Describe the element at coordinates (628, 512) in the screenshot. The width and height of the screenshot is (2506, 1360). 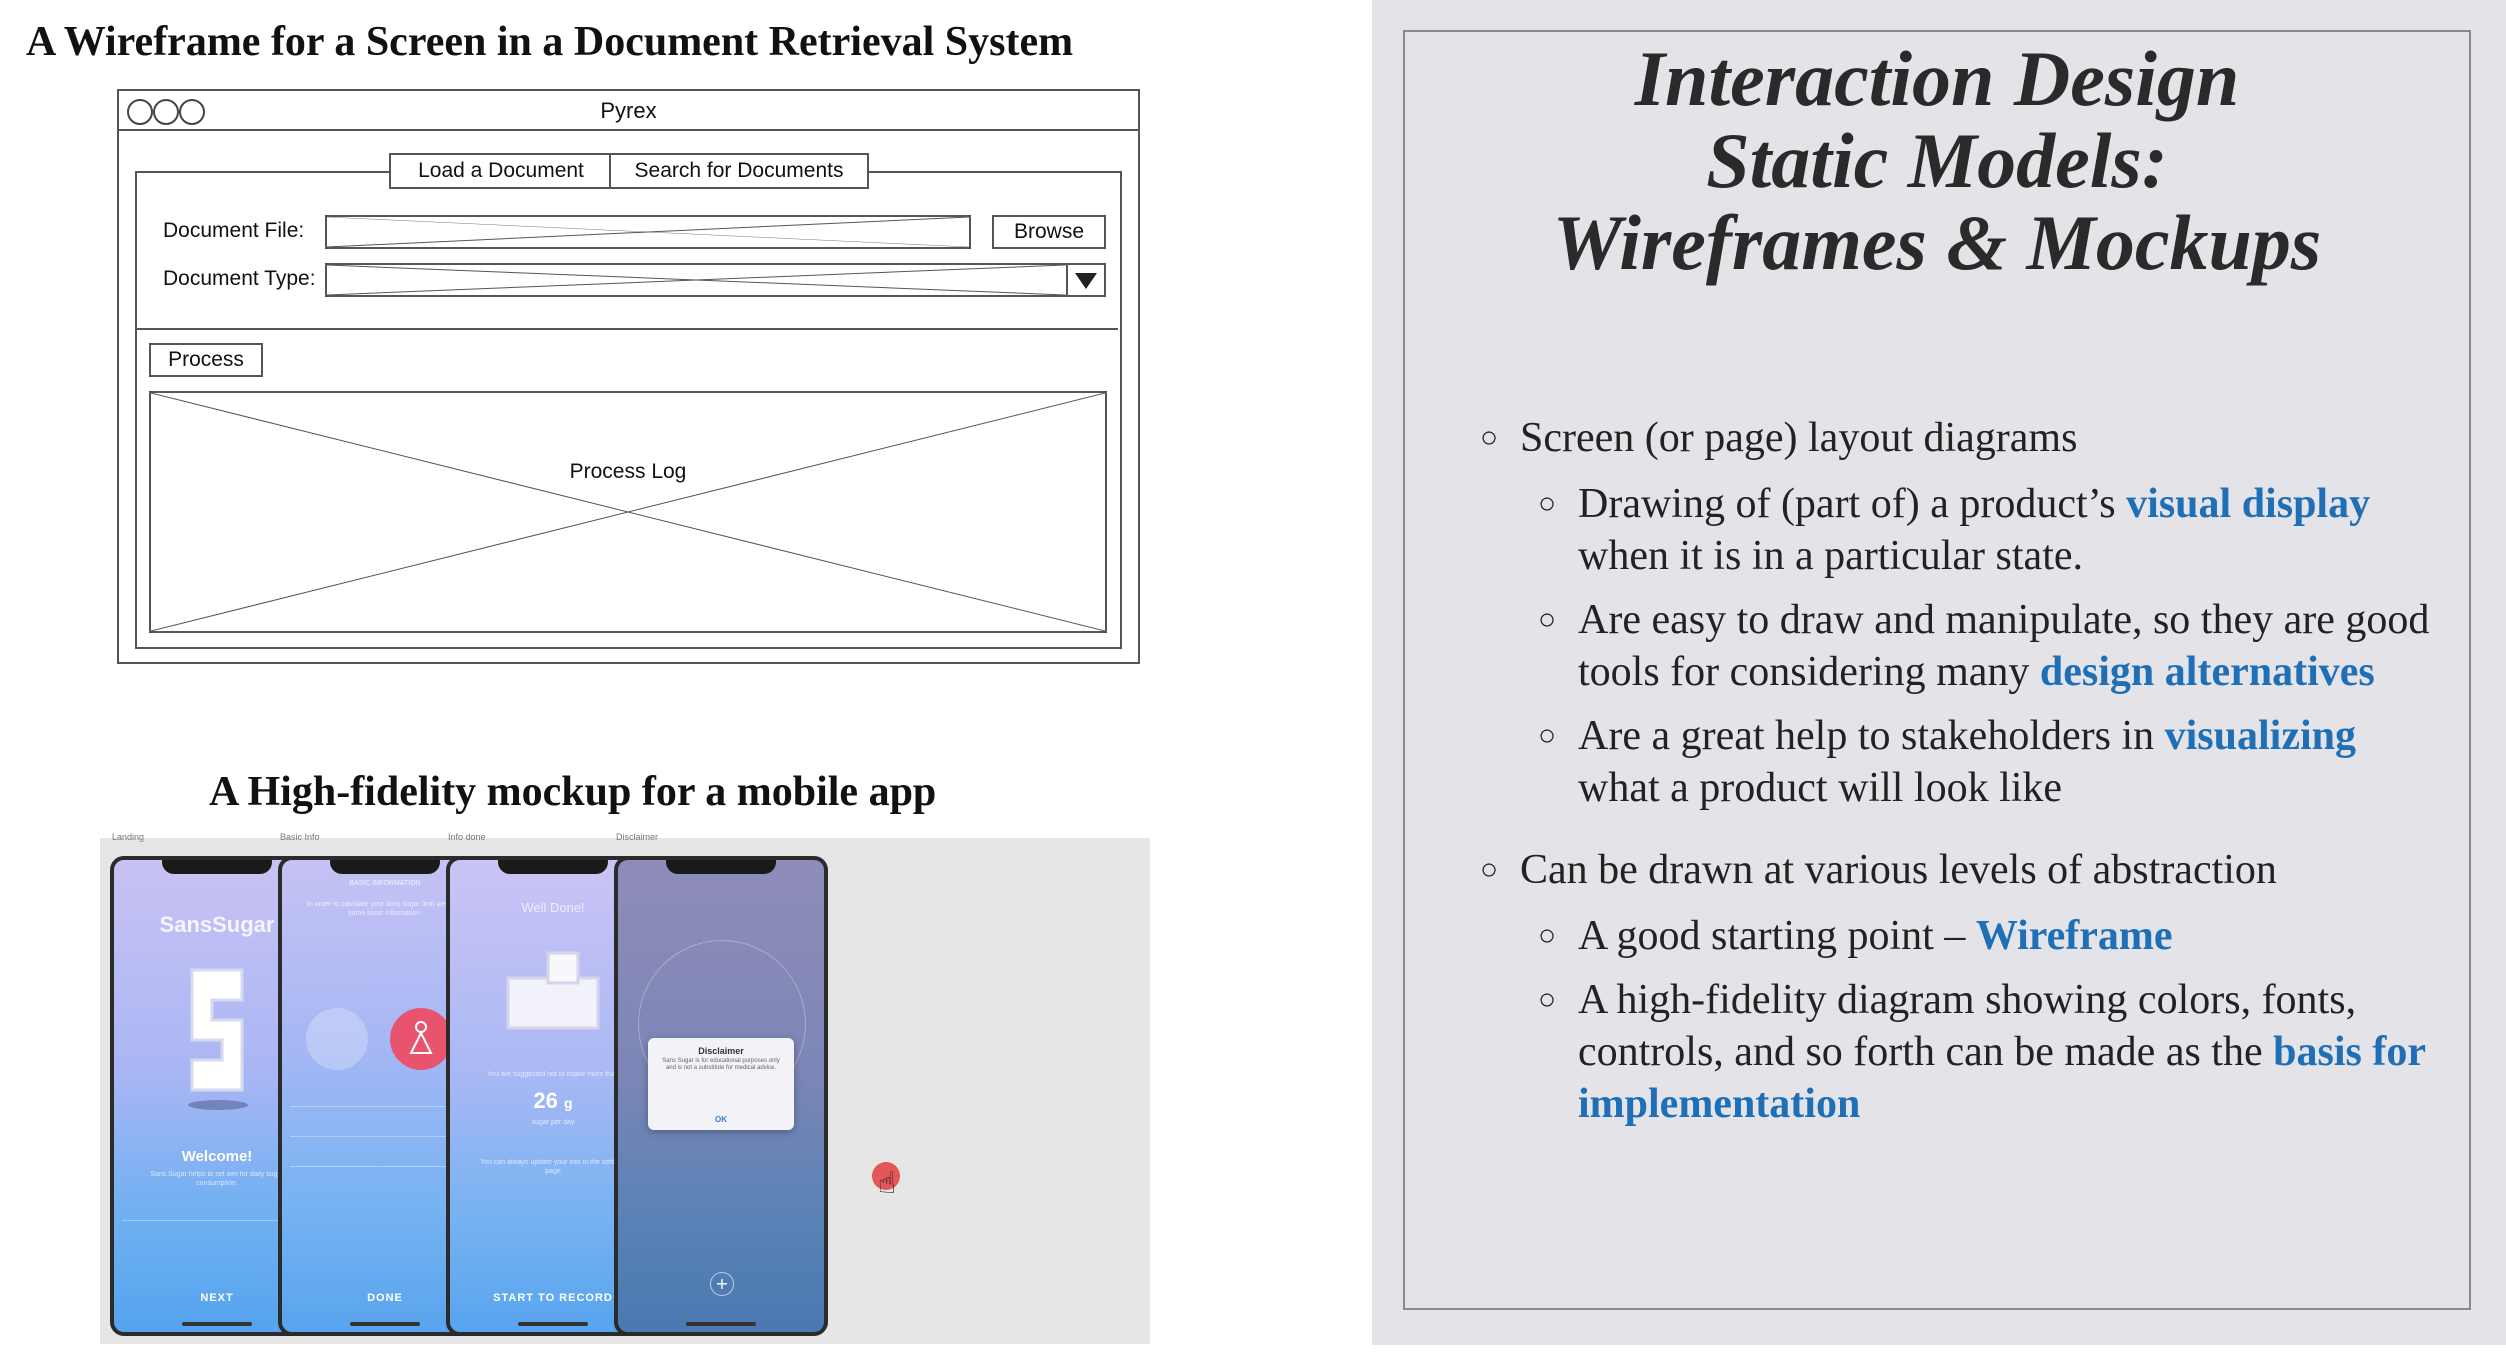
I see `process-log-area: Process Log` at that location.